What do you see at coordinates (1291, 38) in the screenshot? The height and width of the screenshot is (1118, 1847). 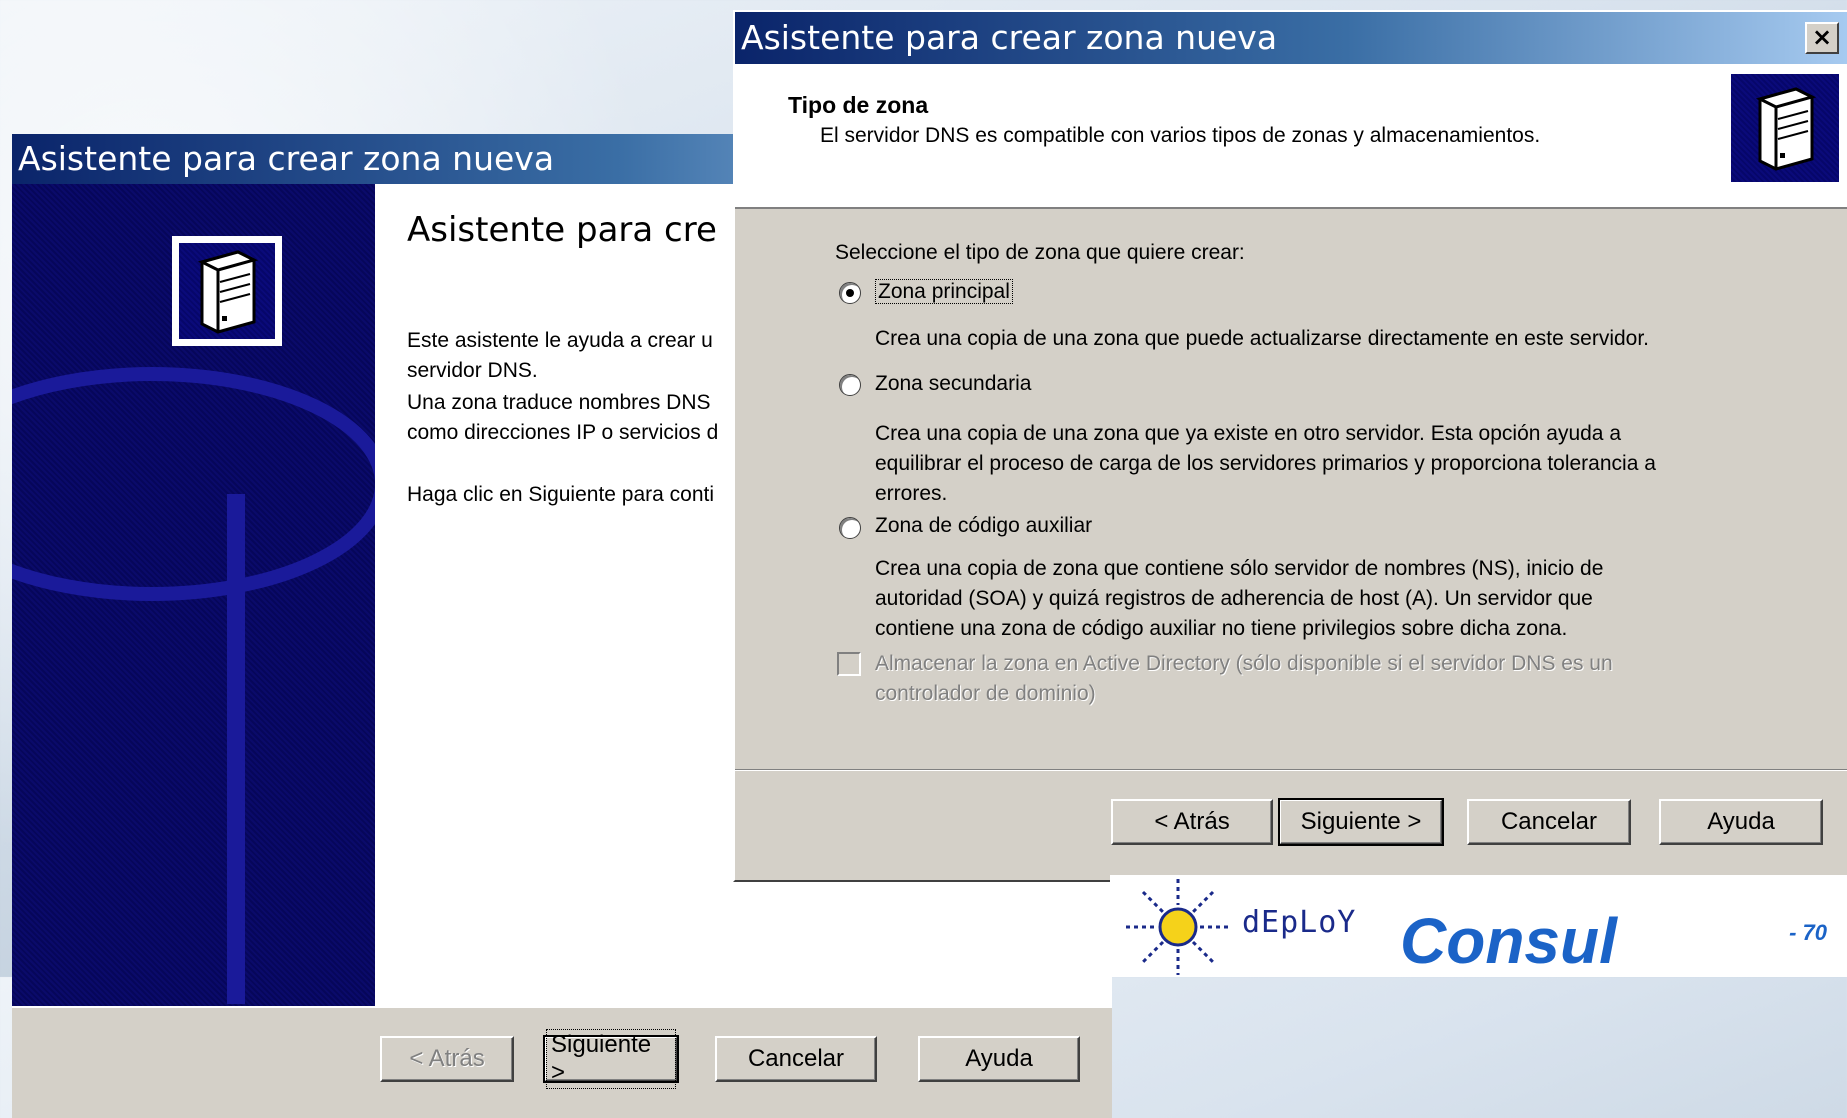 I see `front-window-title: Asistente para crear zona nueva` at bounding box center [1291, 38].